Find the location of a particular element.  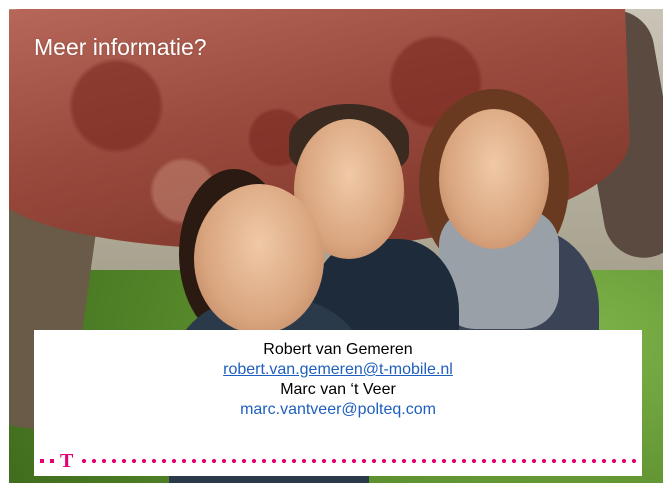

brand-bar: T is located at coordinates (338, 461).